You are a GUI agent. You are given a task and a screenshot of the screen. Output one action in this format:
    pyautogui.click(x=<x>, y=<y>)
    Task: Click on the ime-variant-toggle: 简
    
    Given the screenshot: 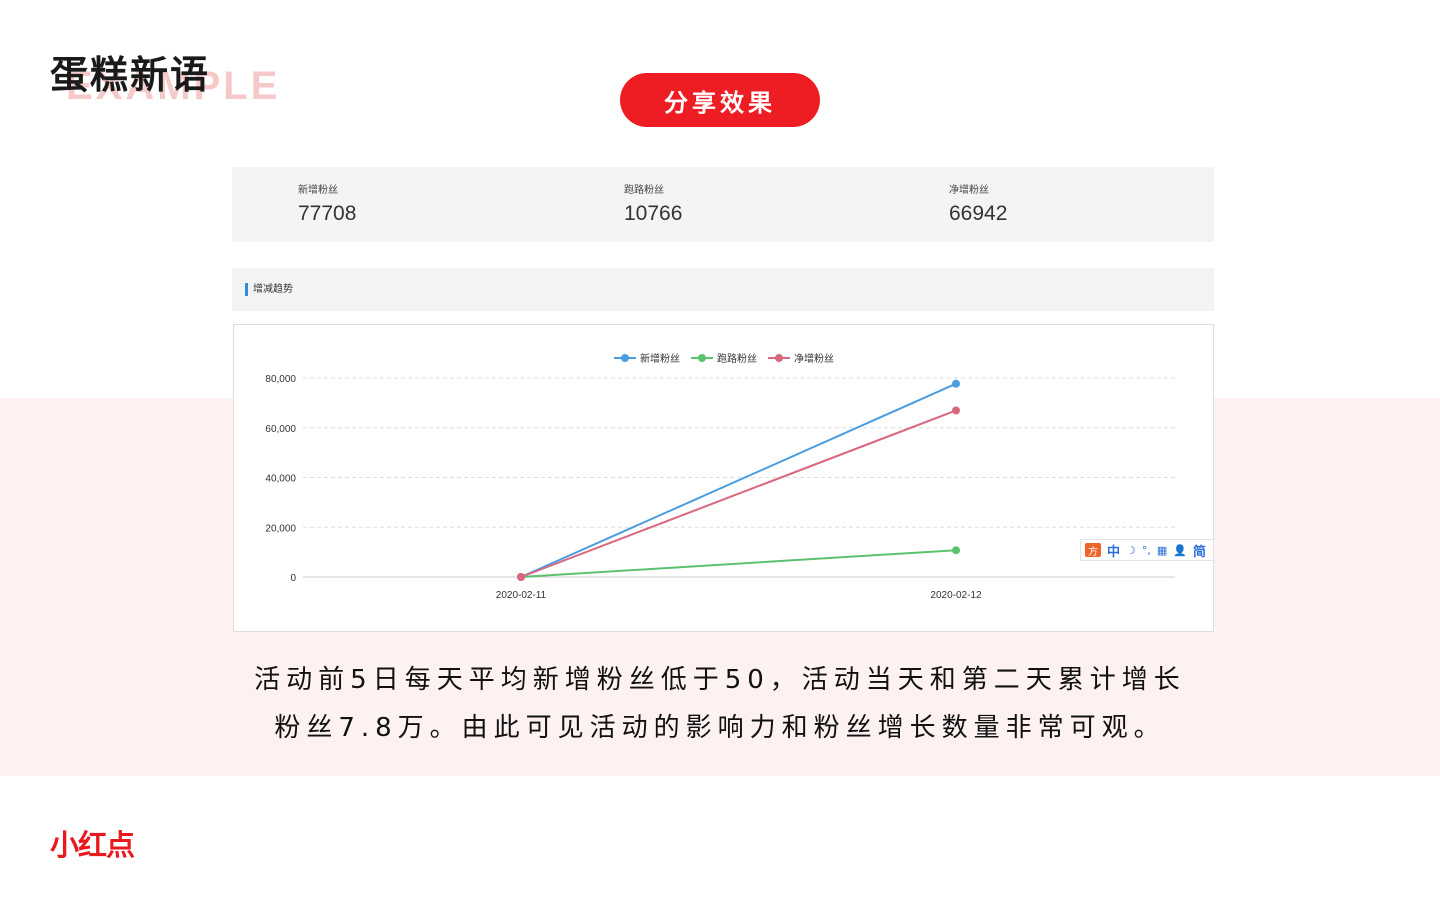 What is the action you would take?
    pyautogui.click(x=1199, y=550)
    